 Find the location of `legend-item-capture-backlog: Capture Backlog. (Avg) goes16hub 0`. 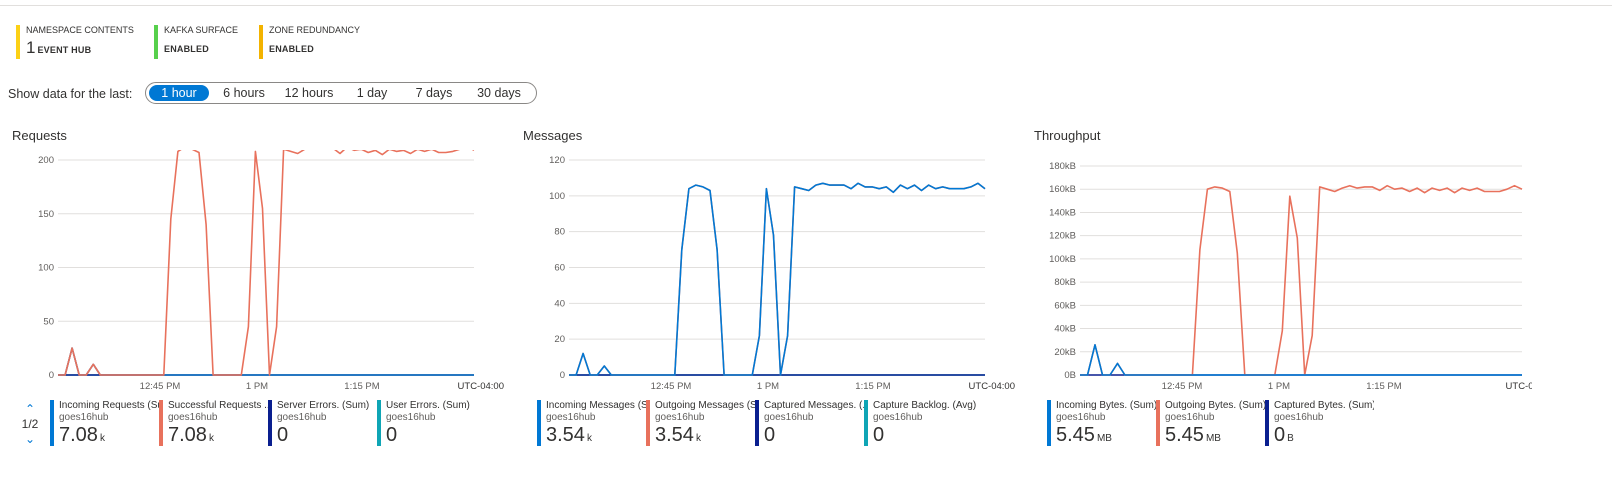

legend-item-capture-backlog: Capture Backlog. (Avg) goes16hub 0 is located at coordinates (928, 423).